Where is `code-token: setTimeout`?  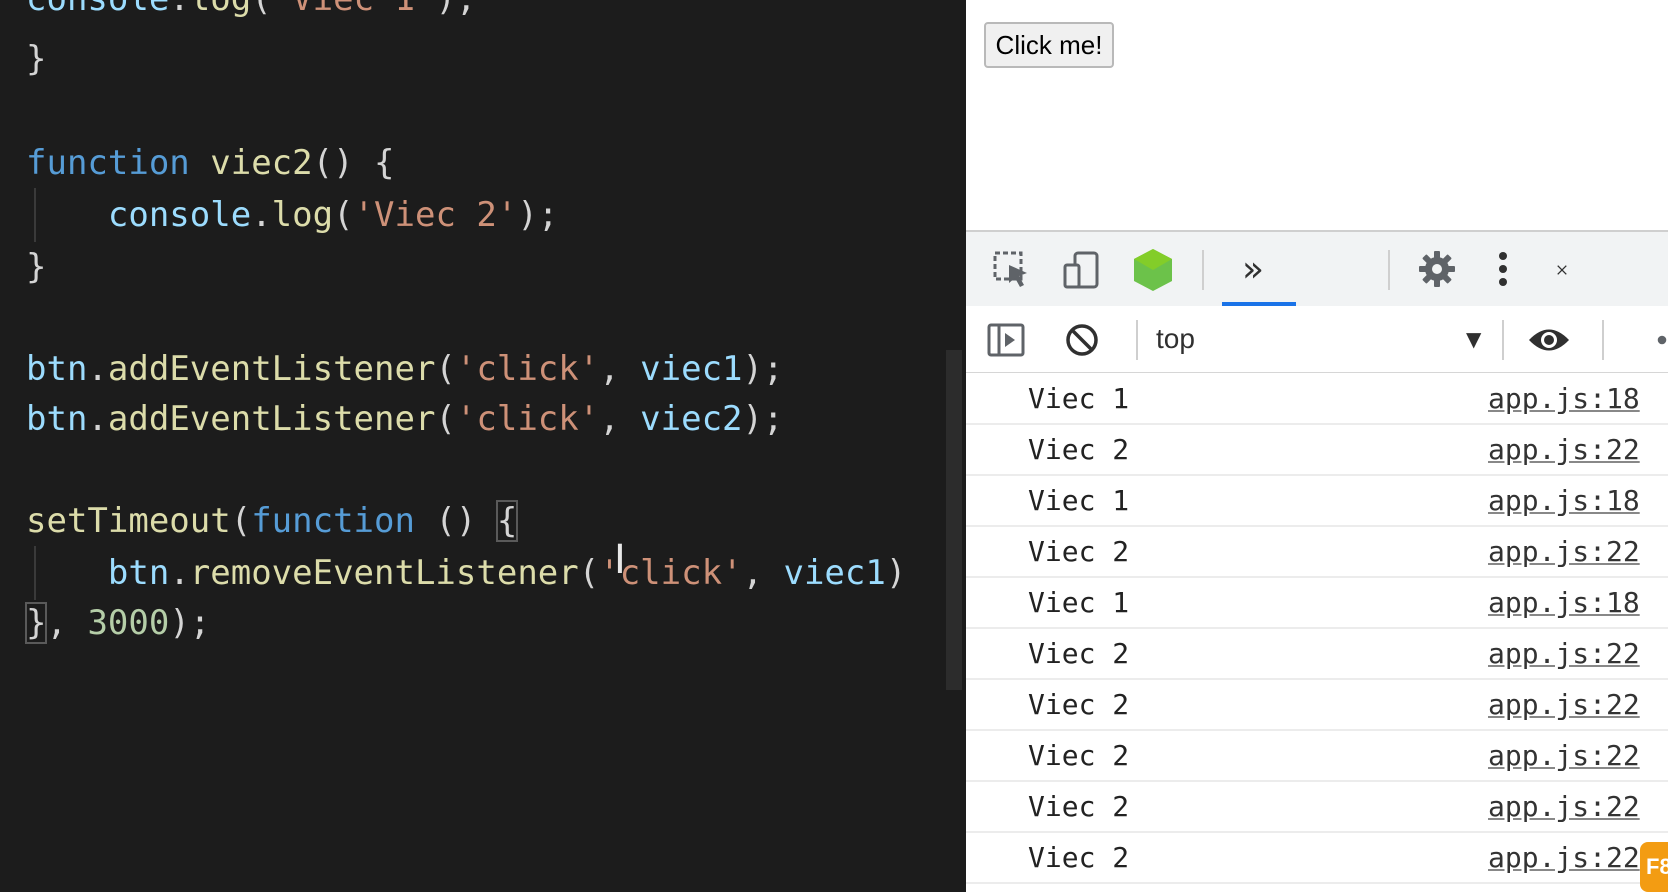
code-token: setTimeout is located at coordinates (128, 521).